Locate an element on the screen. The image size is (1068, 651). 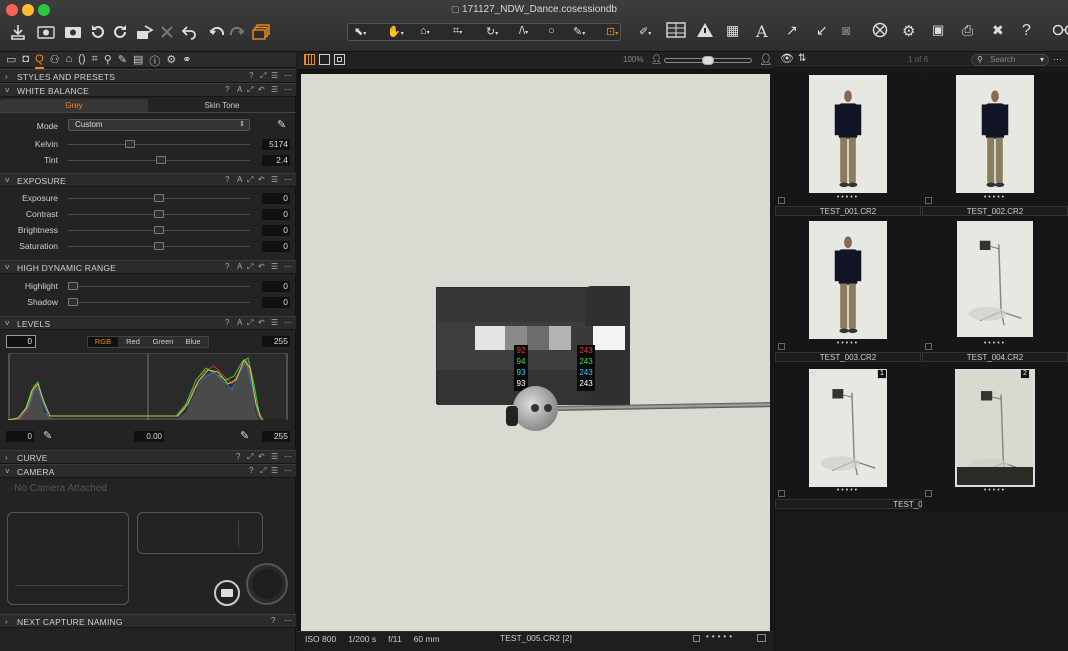
select-checkbox is located at coordinates (696, 638).